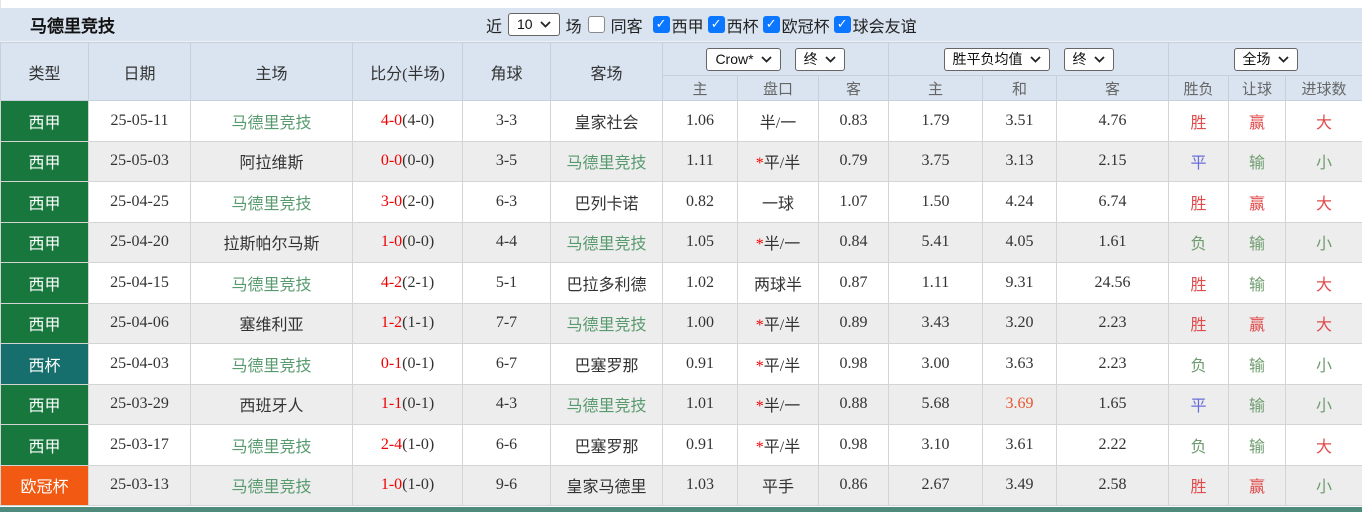 The height and width of the screenshot is (512, 1362). Describe the element at coordinates (778, 121) in the screenshot. I see `handicap-line: 半/一` at that location.